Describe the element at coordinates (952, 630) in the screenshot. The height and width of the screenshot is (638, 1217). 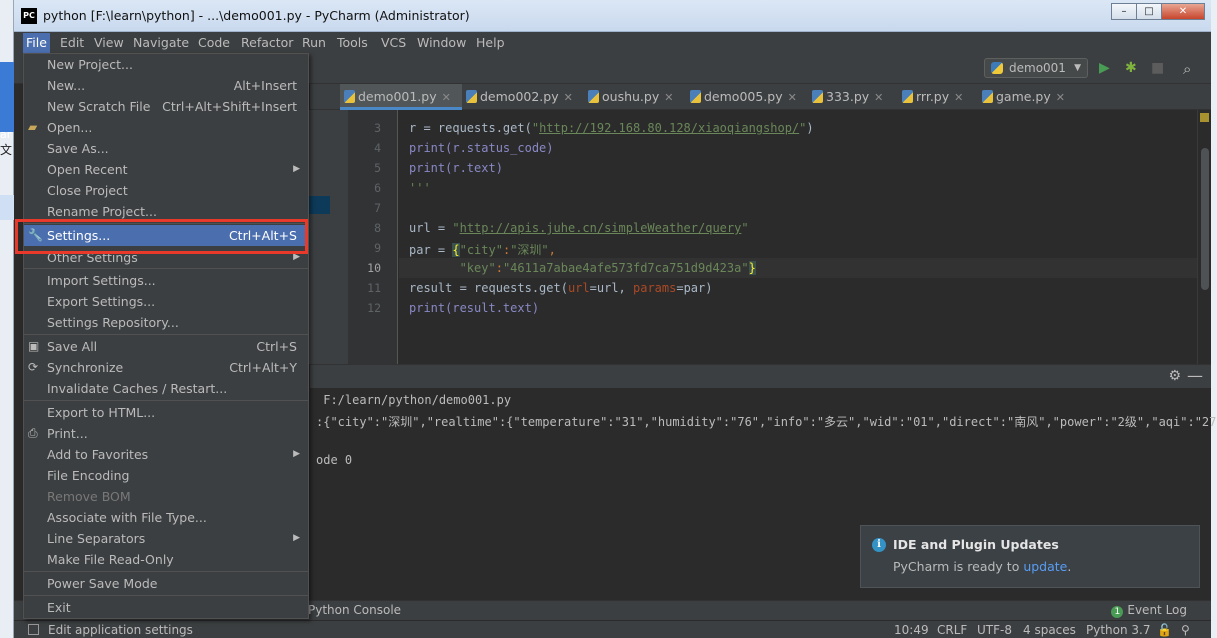
I see `line-separator: CRLF` at that location.